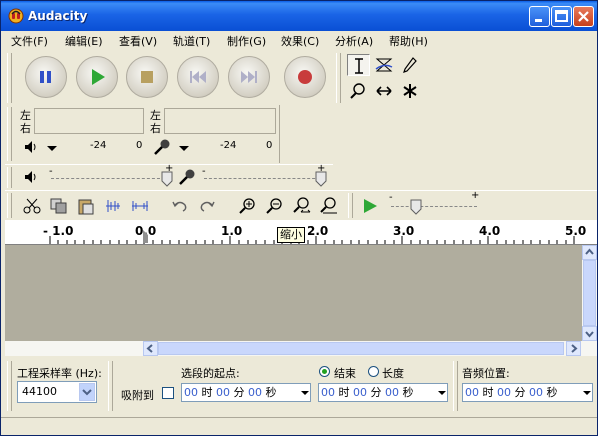 This screenshot has width=598, height=436. I want to click on input-level-meter, so click(220, 121).